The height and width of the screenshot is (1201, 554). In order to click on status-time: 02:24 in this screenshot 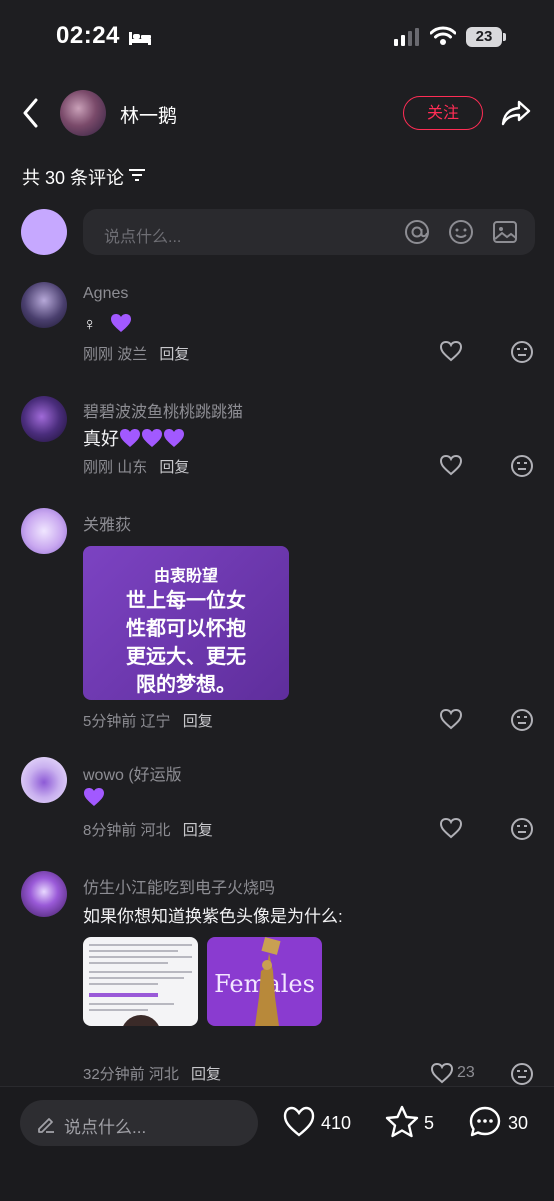, I will do `click(88, 35)`.